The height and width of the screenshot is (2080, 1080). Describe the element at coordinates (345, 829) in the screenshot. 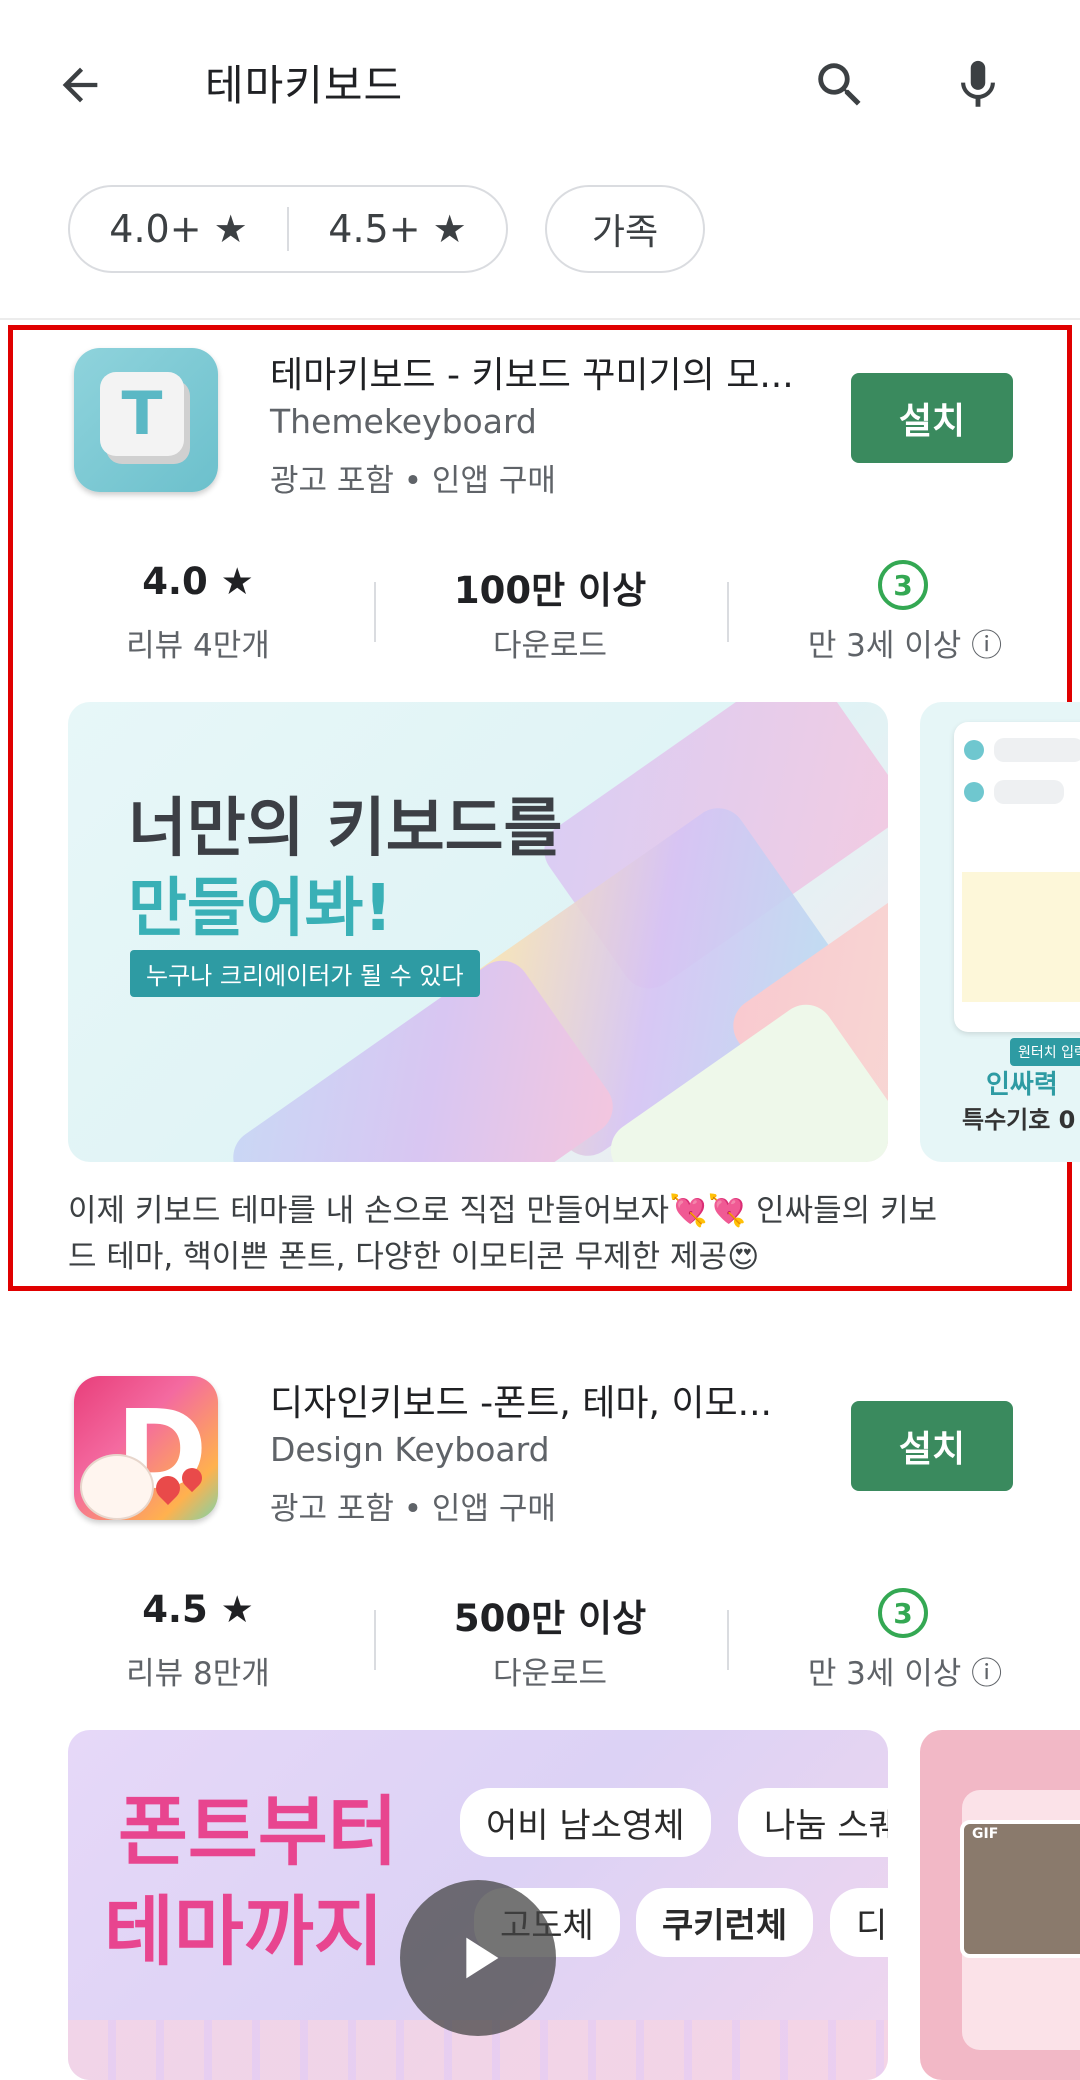

I see `screenshot-headline: 너만의 키보드를` at that location.